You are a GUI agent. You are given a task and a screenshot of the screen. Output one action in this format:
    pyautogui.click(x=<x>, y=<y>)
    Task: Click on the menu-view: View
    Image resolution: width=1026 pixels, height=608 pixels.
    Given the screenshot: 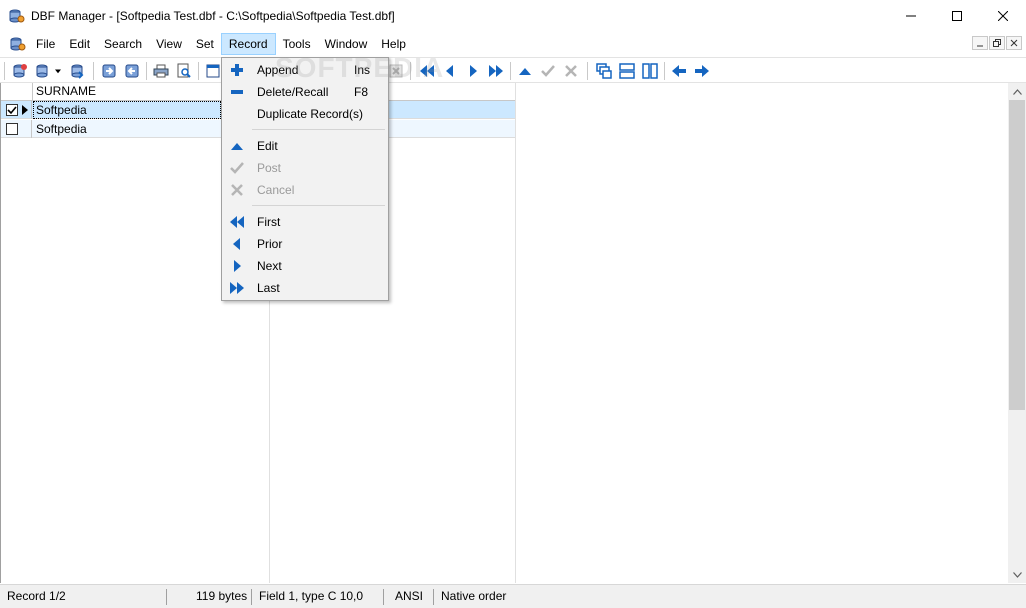 What is the action you would take?
    pyautogui.click(x=169, y=44)
    